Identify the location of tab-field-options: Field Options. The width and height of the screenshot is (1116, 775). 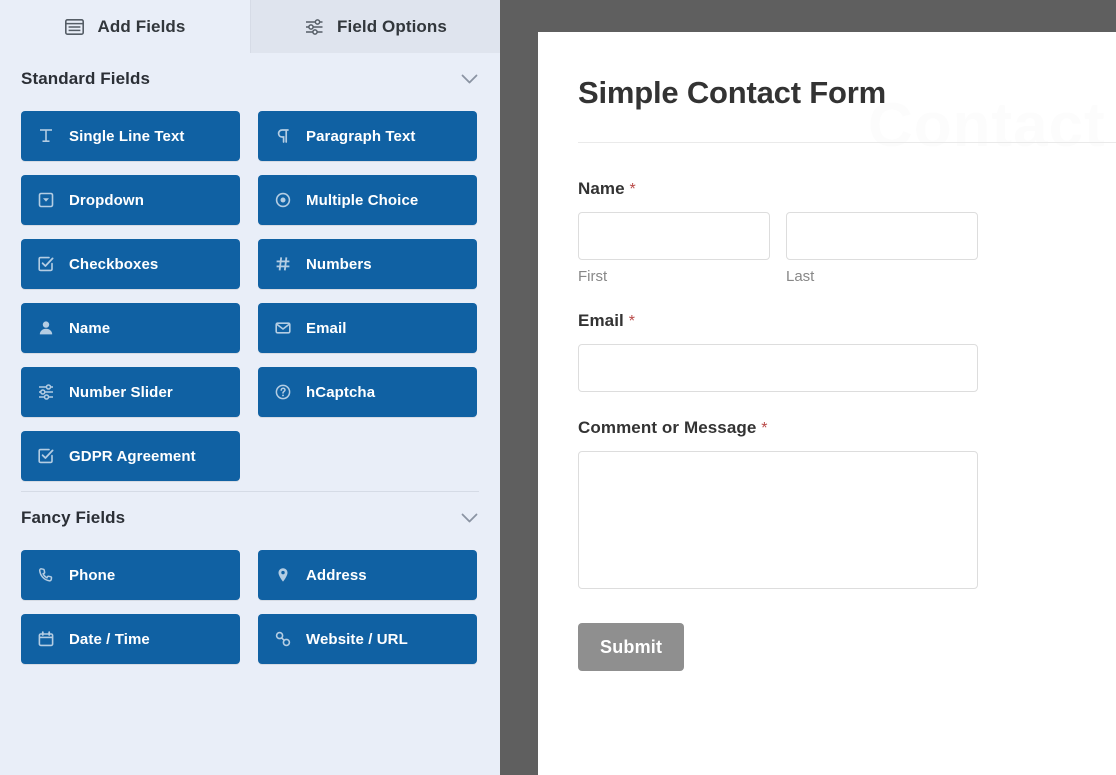
(375, 26).